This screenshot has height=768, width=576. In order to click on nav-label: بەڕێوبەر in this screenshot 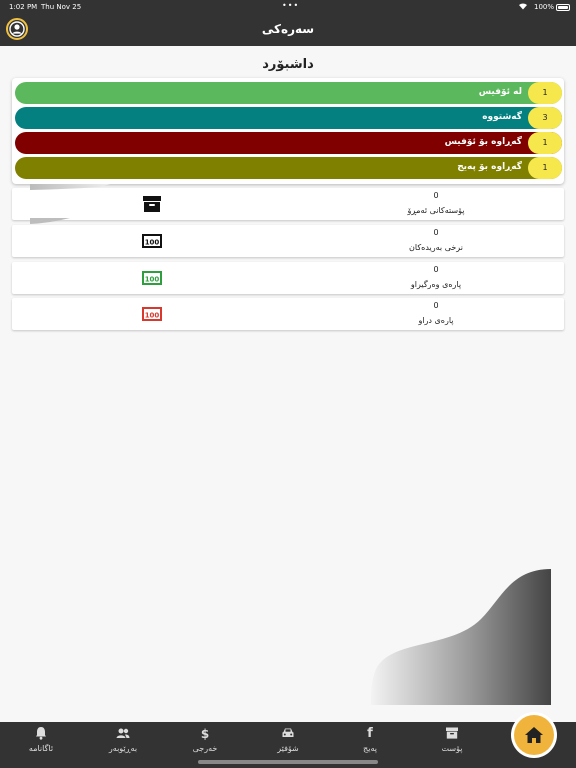, I will do `click(123, 748)`.